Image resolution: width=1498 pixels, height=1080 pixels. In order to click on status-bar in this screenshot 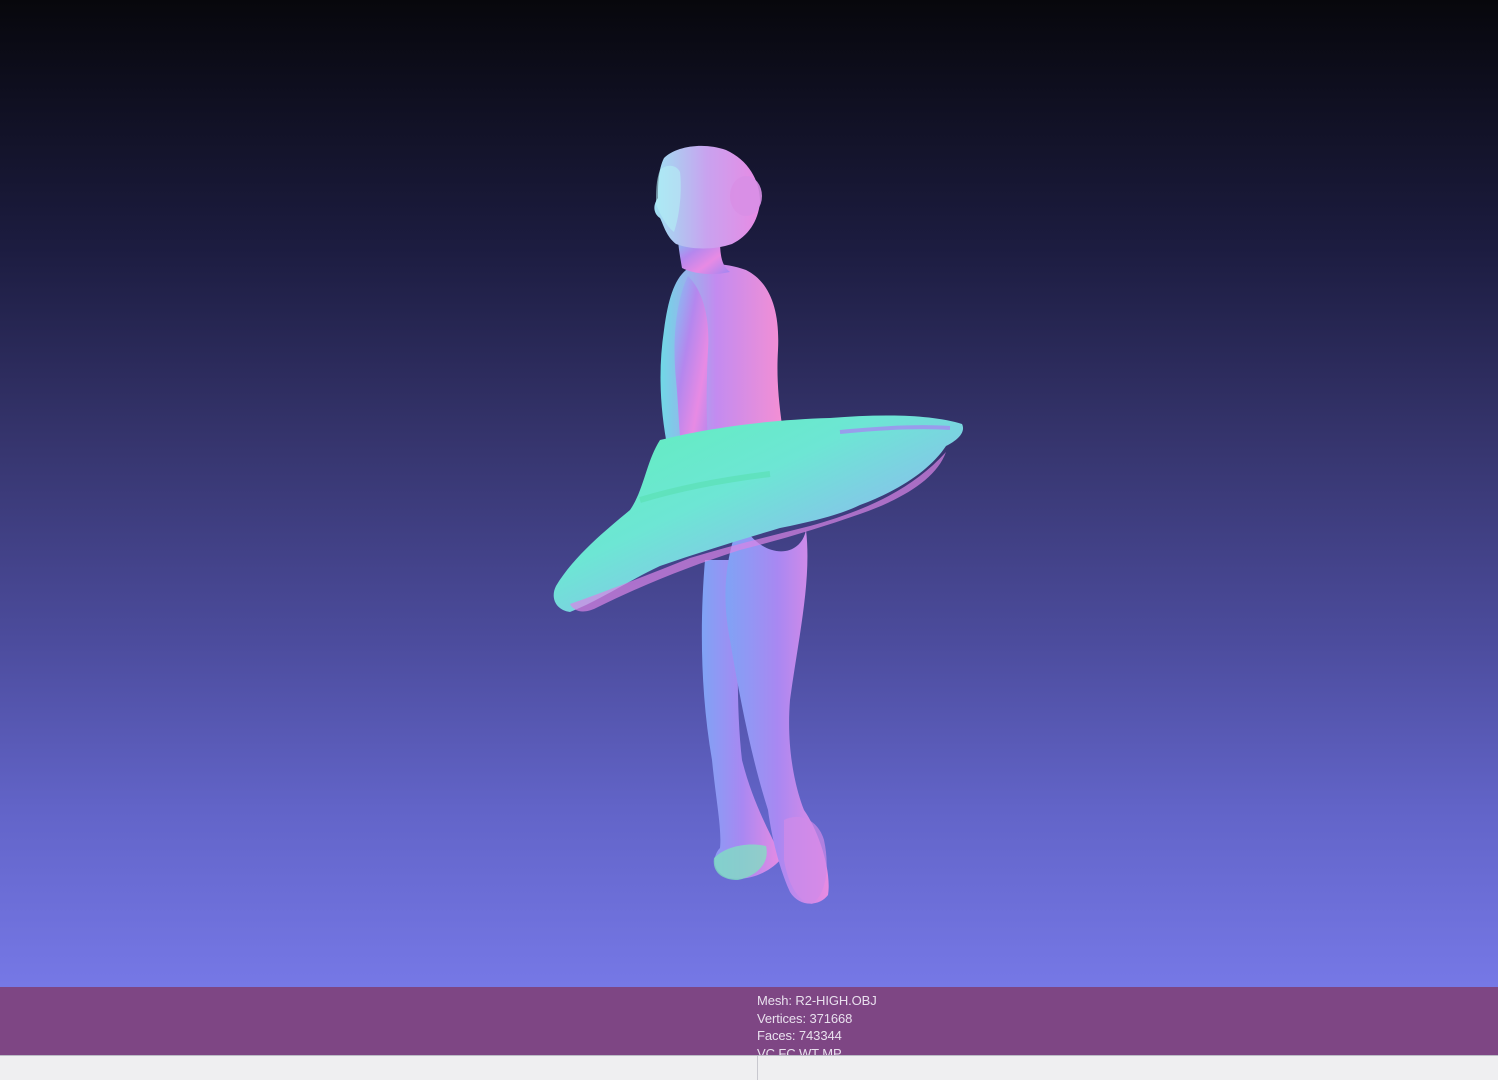, I will do `click(749, 1067)`.